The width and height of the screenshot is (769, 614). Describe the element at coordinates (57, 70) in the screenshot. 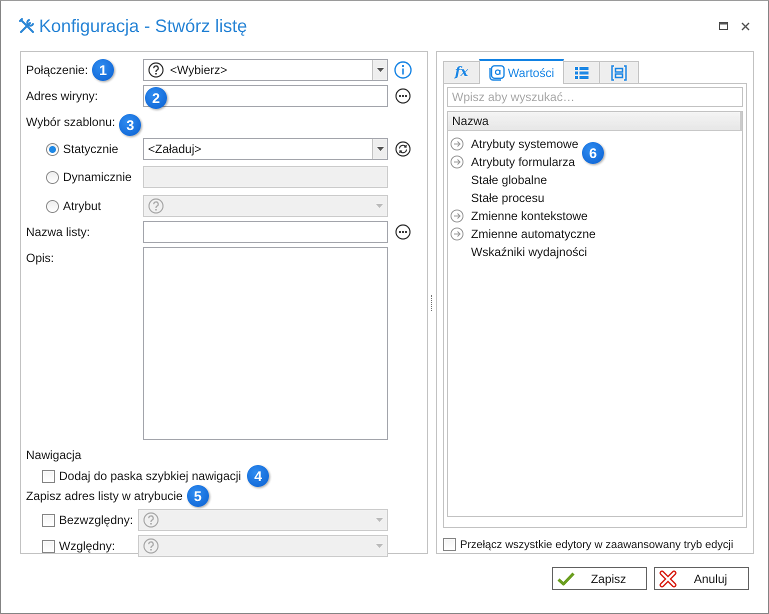

I see `field-label: Połączenie:` at that location.